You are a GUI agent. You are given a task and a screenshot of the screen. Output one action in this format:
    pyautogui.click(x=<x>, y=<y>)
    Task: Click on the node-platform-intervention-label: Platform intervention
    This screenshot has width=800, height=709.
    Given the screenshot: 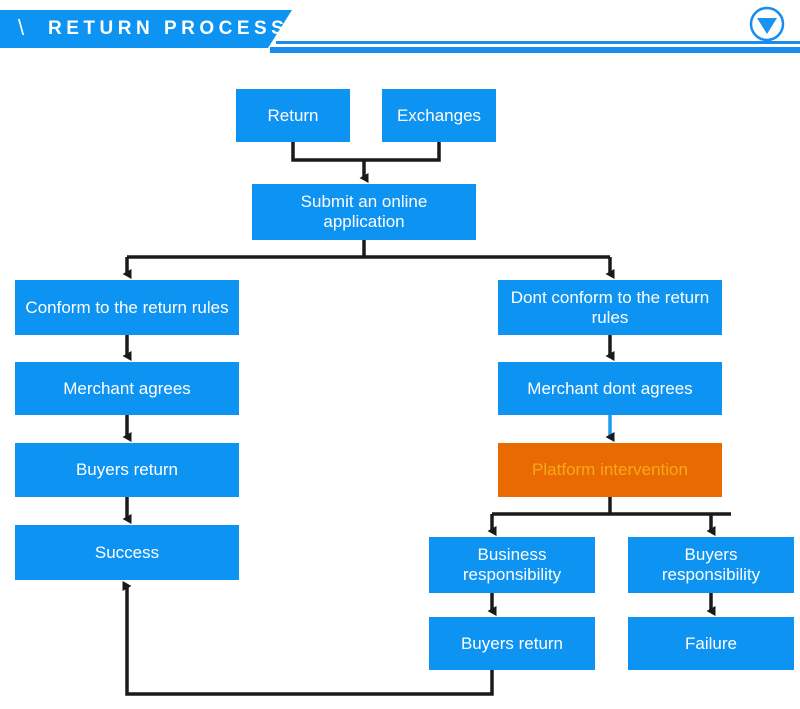 What is the action you would take?
    pyautogui.click(x=610, y=469)
    